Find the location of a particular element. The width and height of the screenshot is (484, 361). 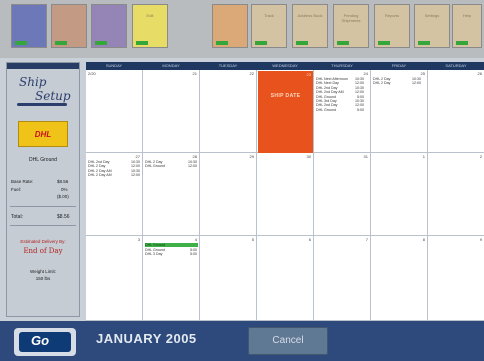

service-time: 12:00 is located at coordinates (135, 175).